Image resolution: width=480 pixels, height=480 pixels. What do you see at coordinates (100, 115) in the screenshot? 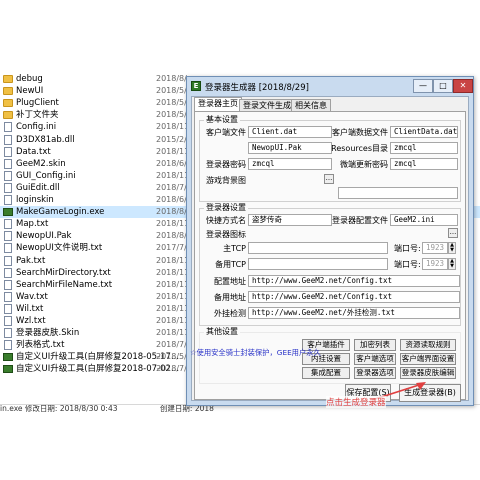
I see `file-list-item: 补丁文件夹 2018/5/` at bounding box center [100, 115].